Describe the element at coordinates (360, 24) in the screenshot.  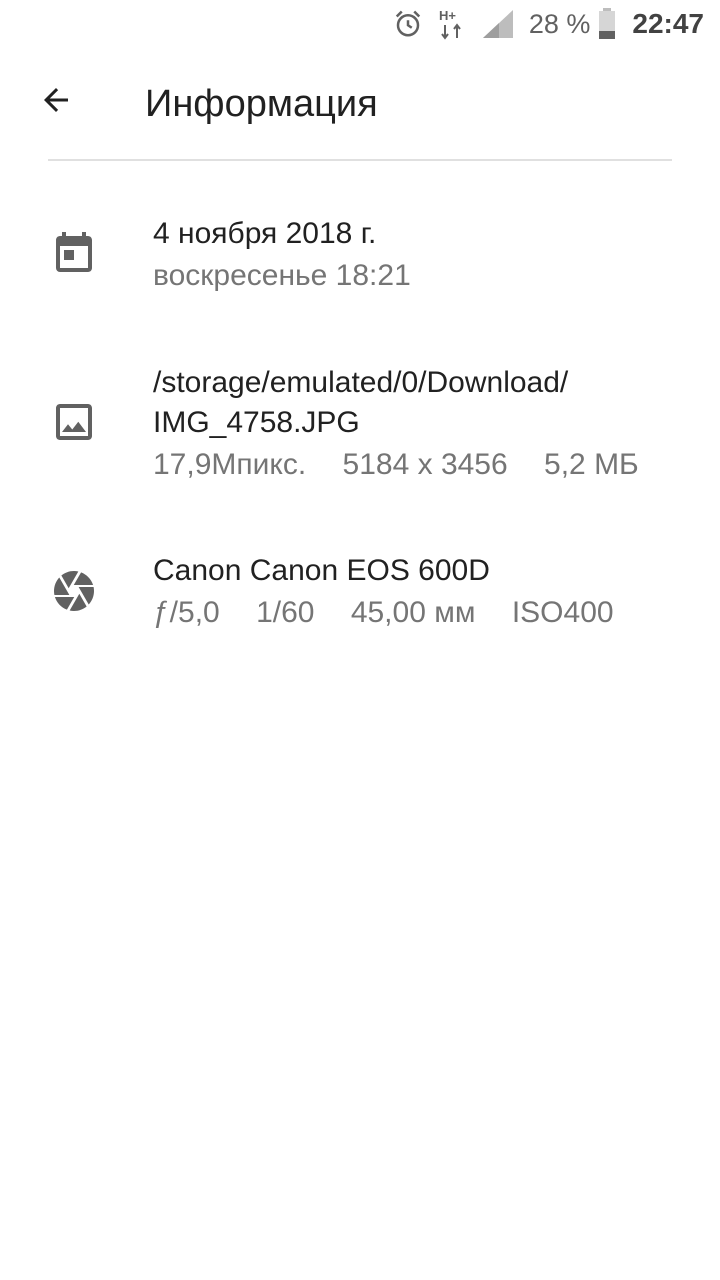
I see `status-bar: H+ 28 % 22:47` at that location.